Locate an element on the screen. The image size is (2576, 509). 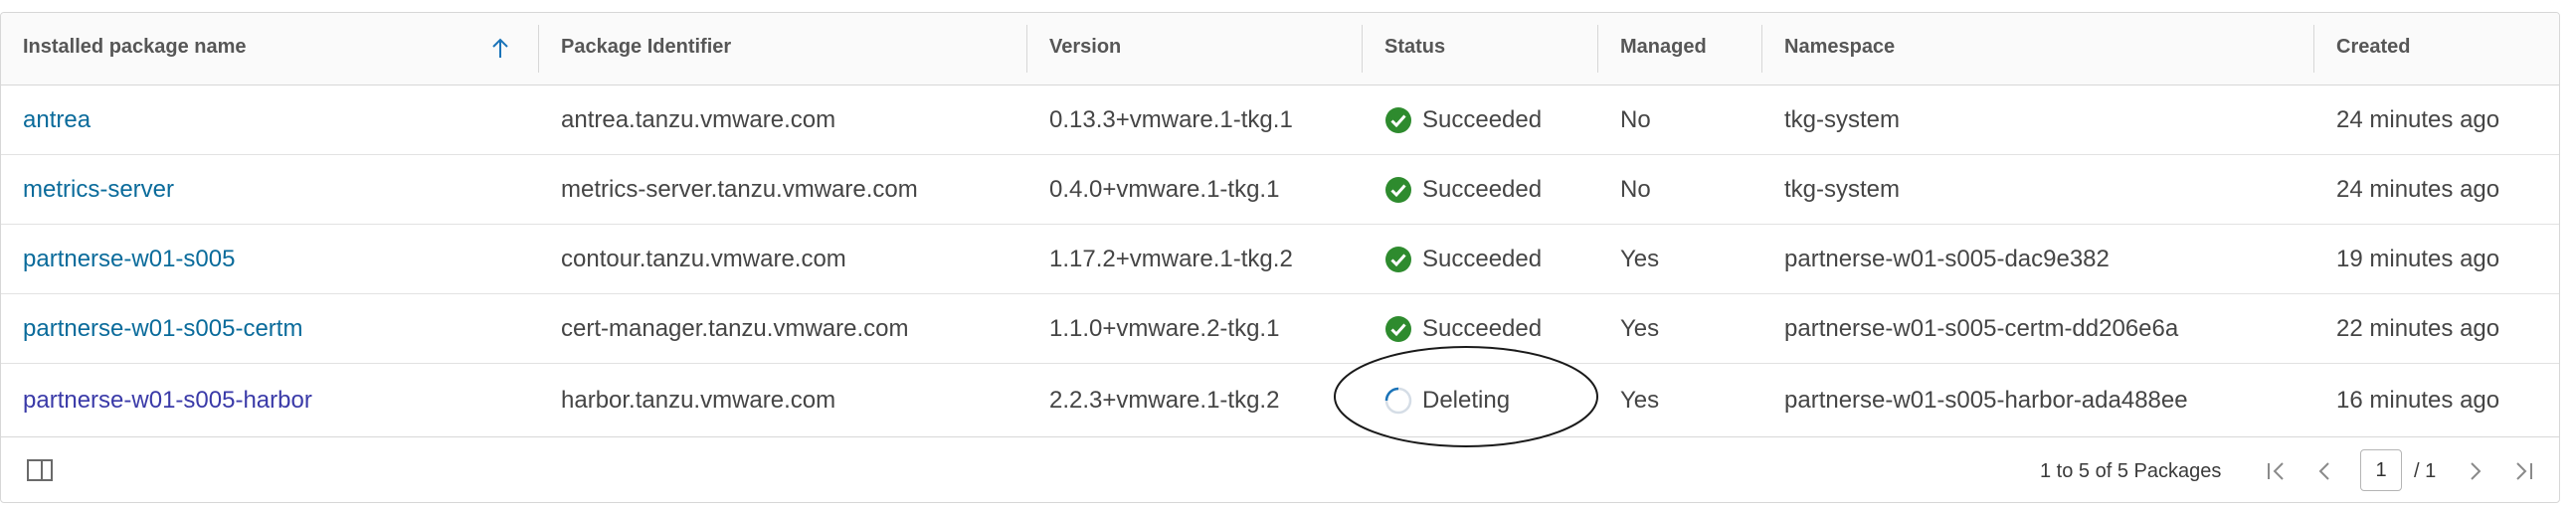
cell-namespace: partnerse-w01-s005-dac9e382 is located at coordinates (2037, 259).